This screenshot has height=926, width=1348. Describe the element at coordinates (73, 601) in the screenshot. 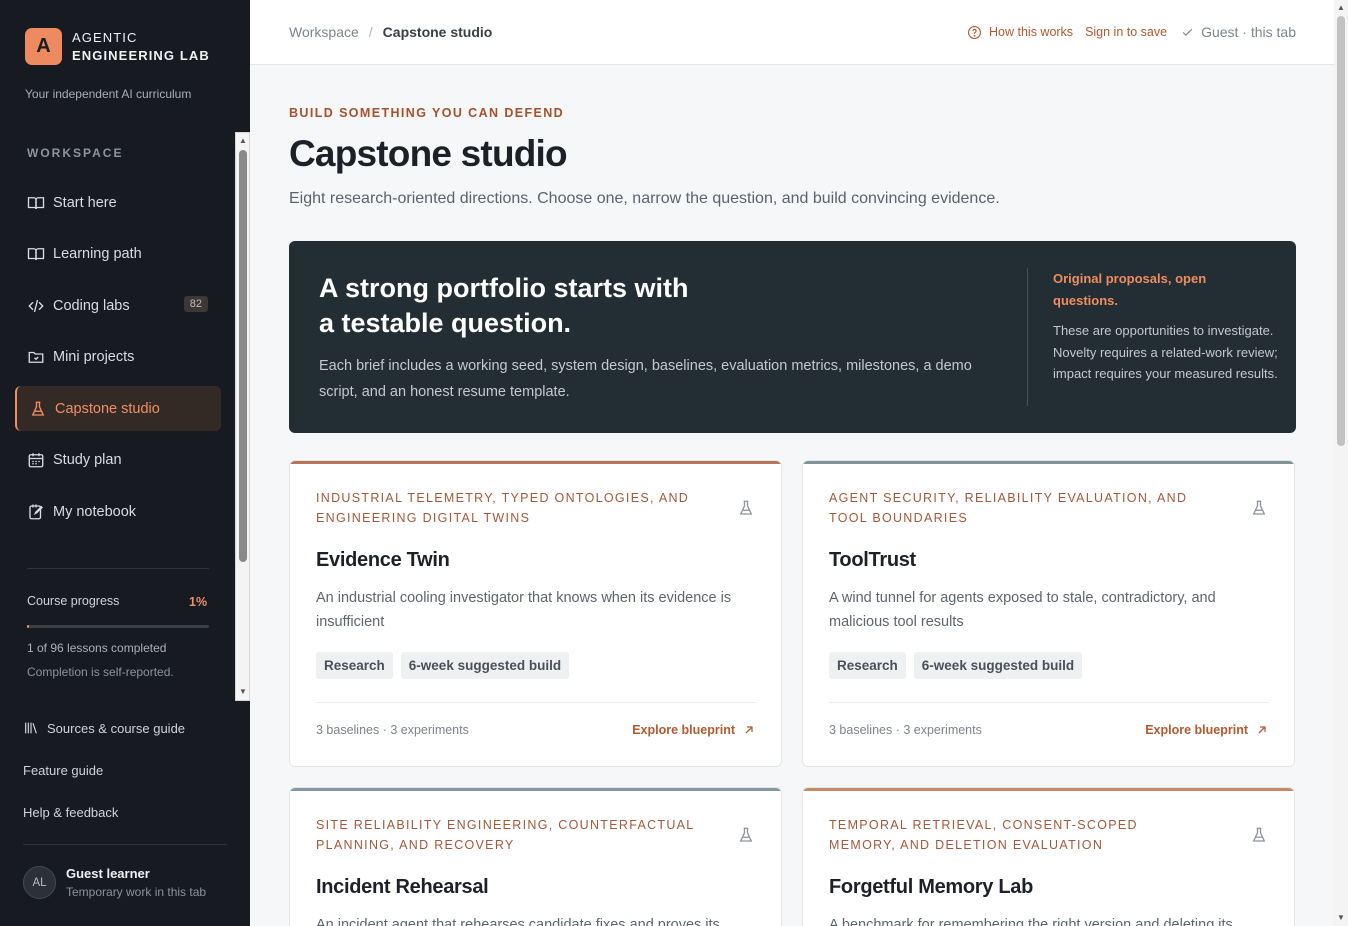

I see `progress-label: Course progress` at that location.